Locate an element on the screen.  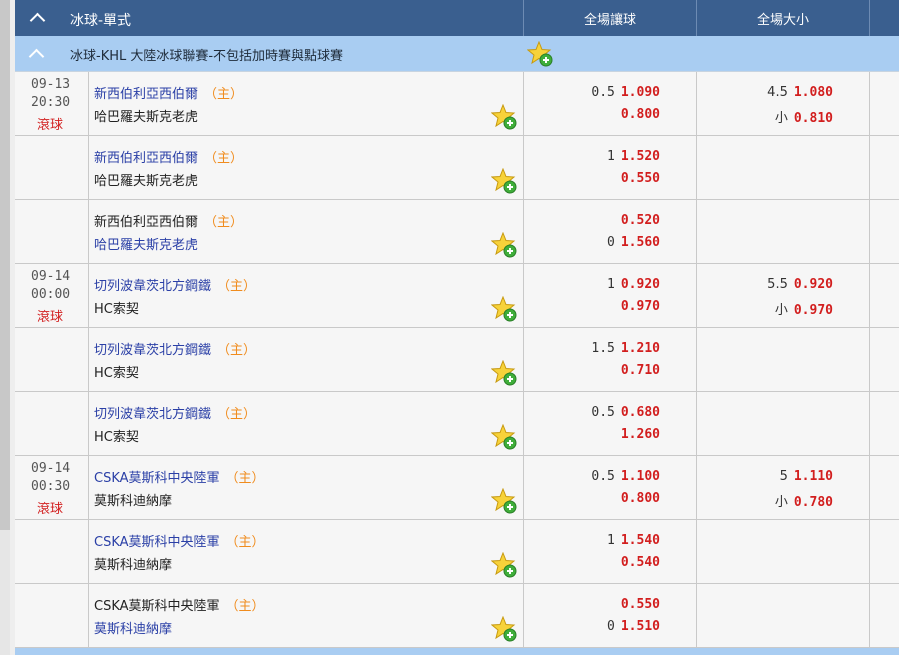
odds-value: 0.540 is located at coordinates (640, 562).